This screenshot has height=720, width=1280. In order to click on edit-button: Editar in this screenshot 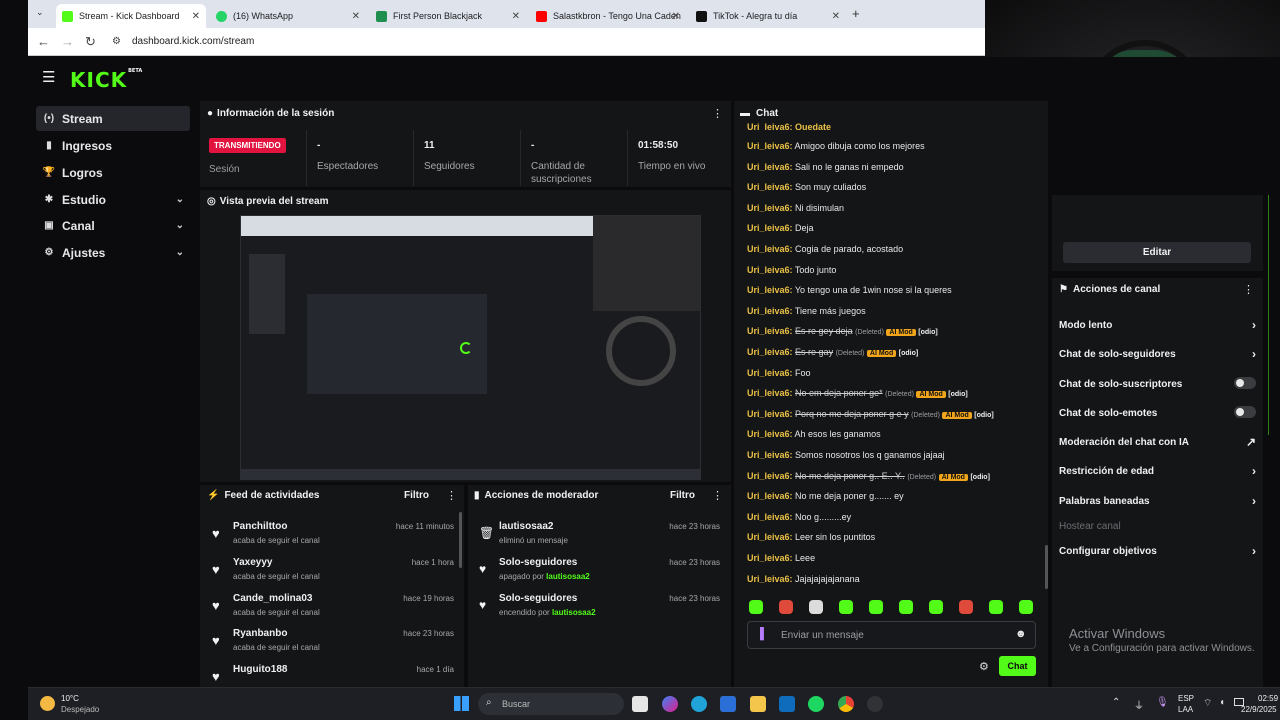, I will do `click(1157, 252)`.